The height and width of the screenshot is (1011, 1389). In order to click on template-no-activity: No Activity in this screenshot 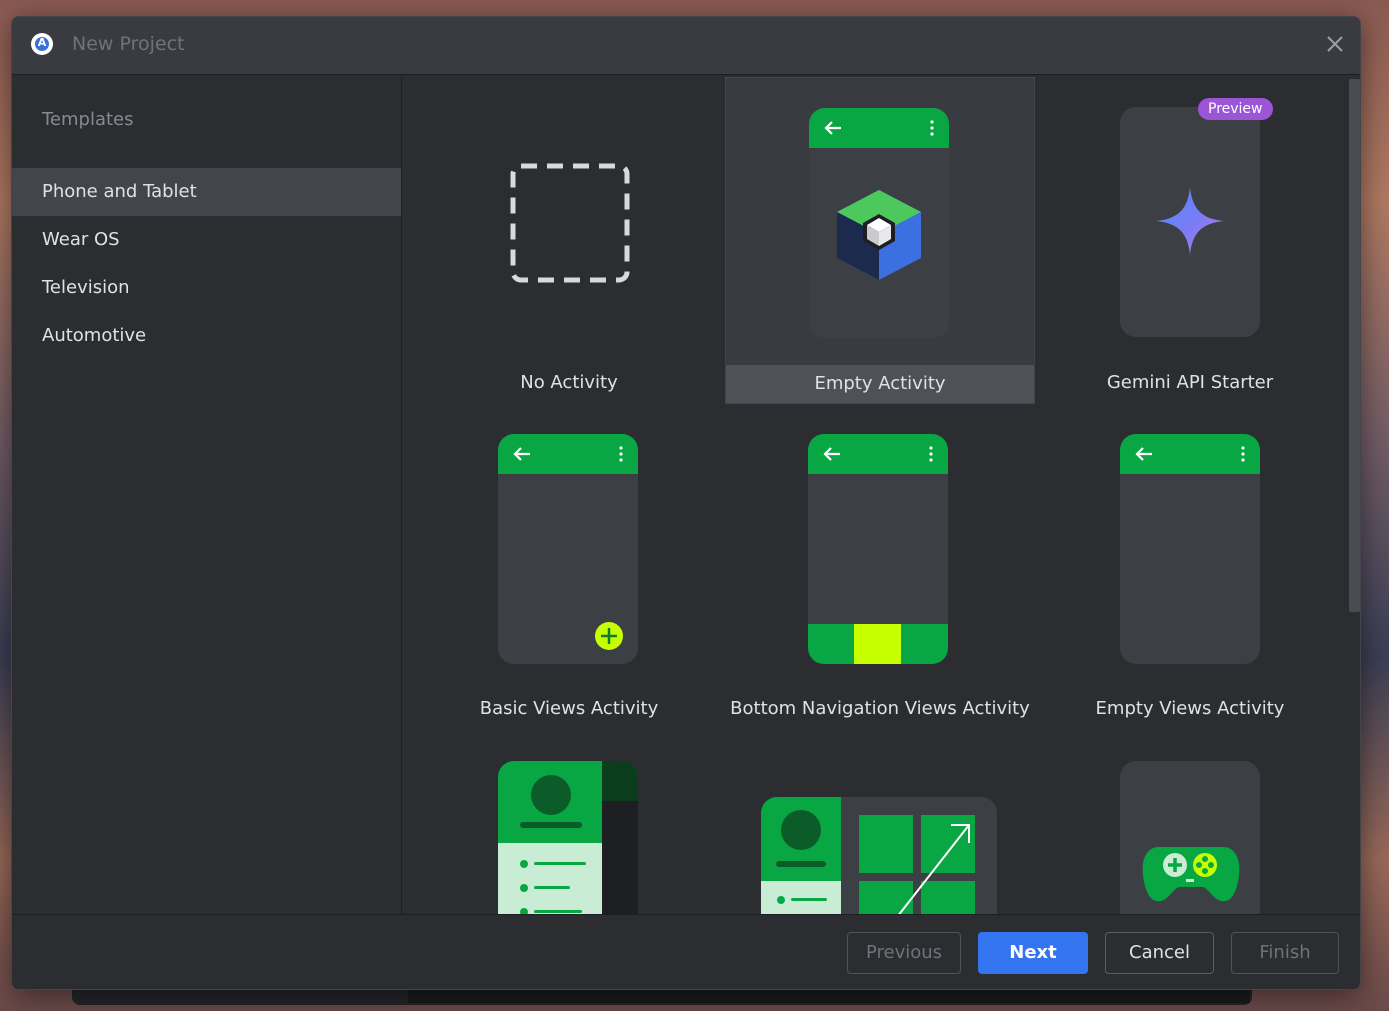, I will do `click(569, 240)`.